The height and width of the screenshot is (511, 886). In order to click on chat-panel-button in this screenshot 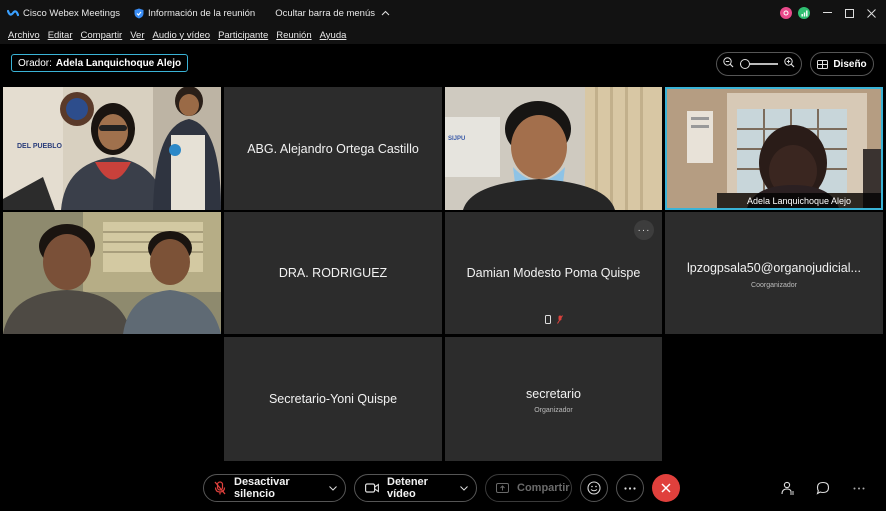, I will do `click(823, 488)`.